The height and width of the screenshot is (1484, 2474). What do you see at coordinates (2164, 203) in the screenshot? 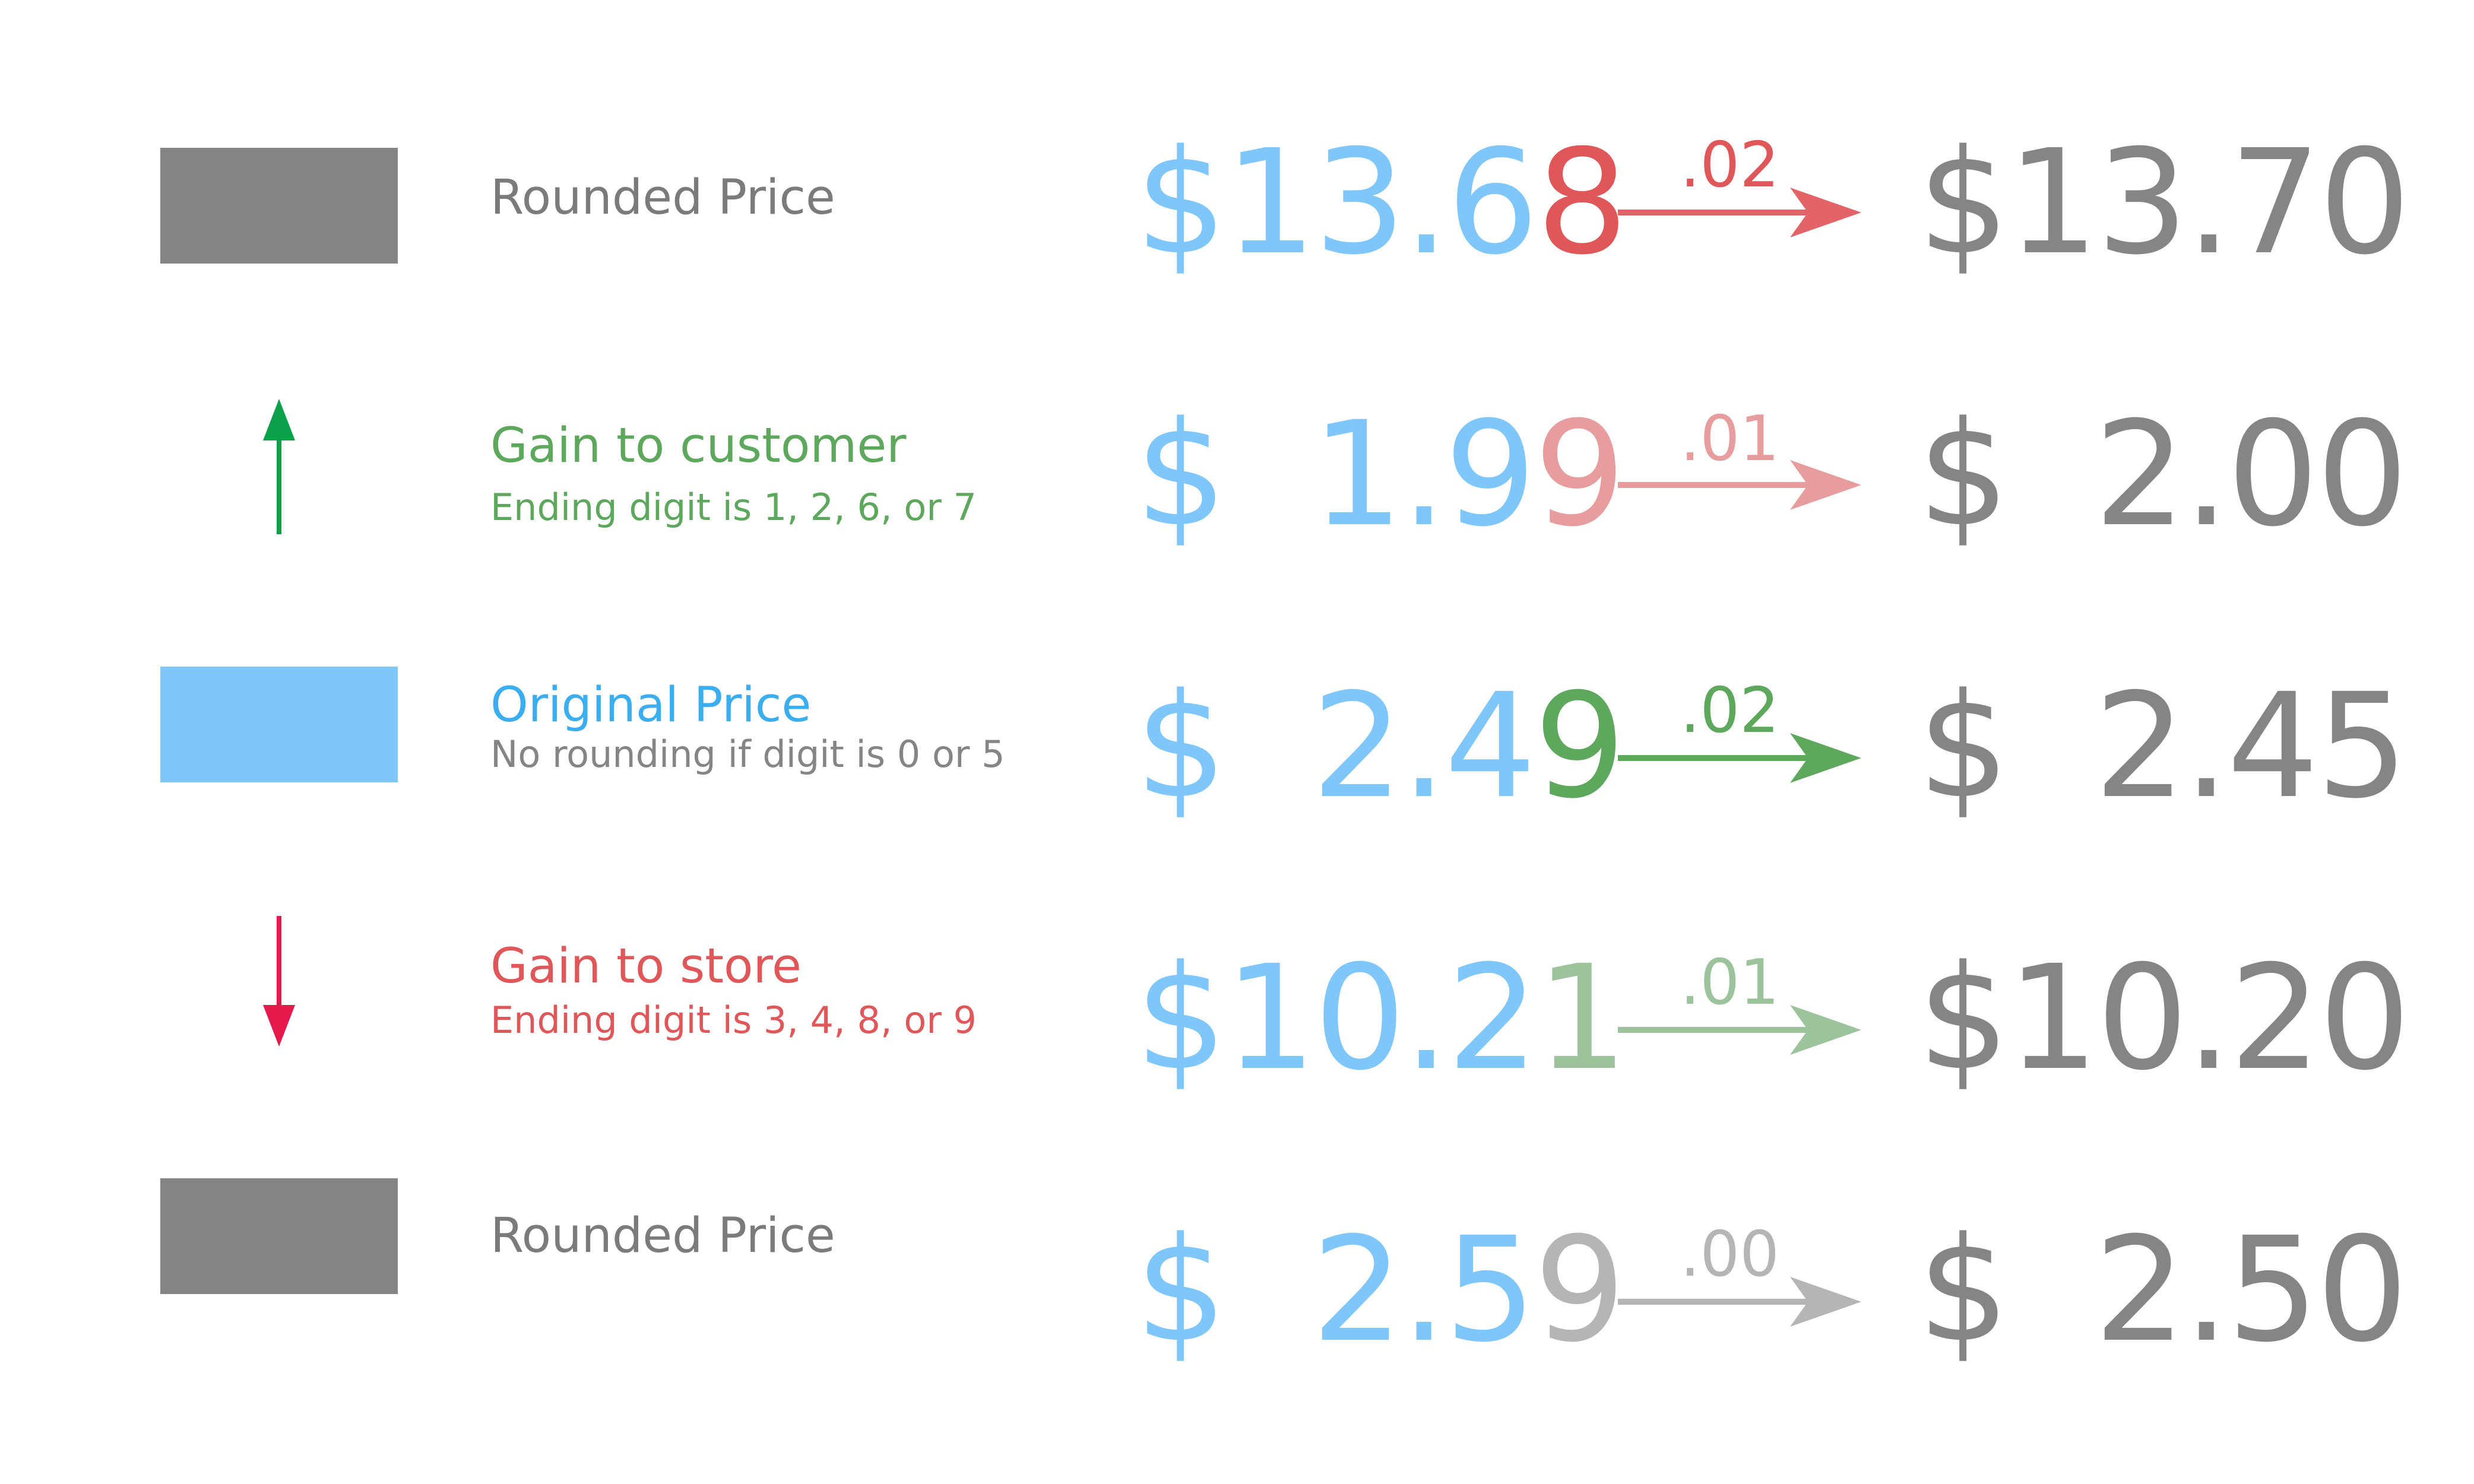
I see `rounded-price: $13.70` at bounding box center [2164, 203].